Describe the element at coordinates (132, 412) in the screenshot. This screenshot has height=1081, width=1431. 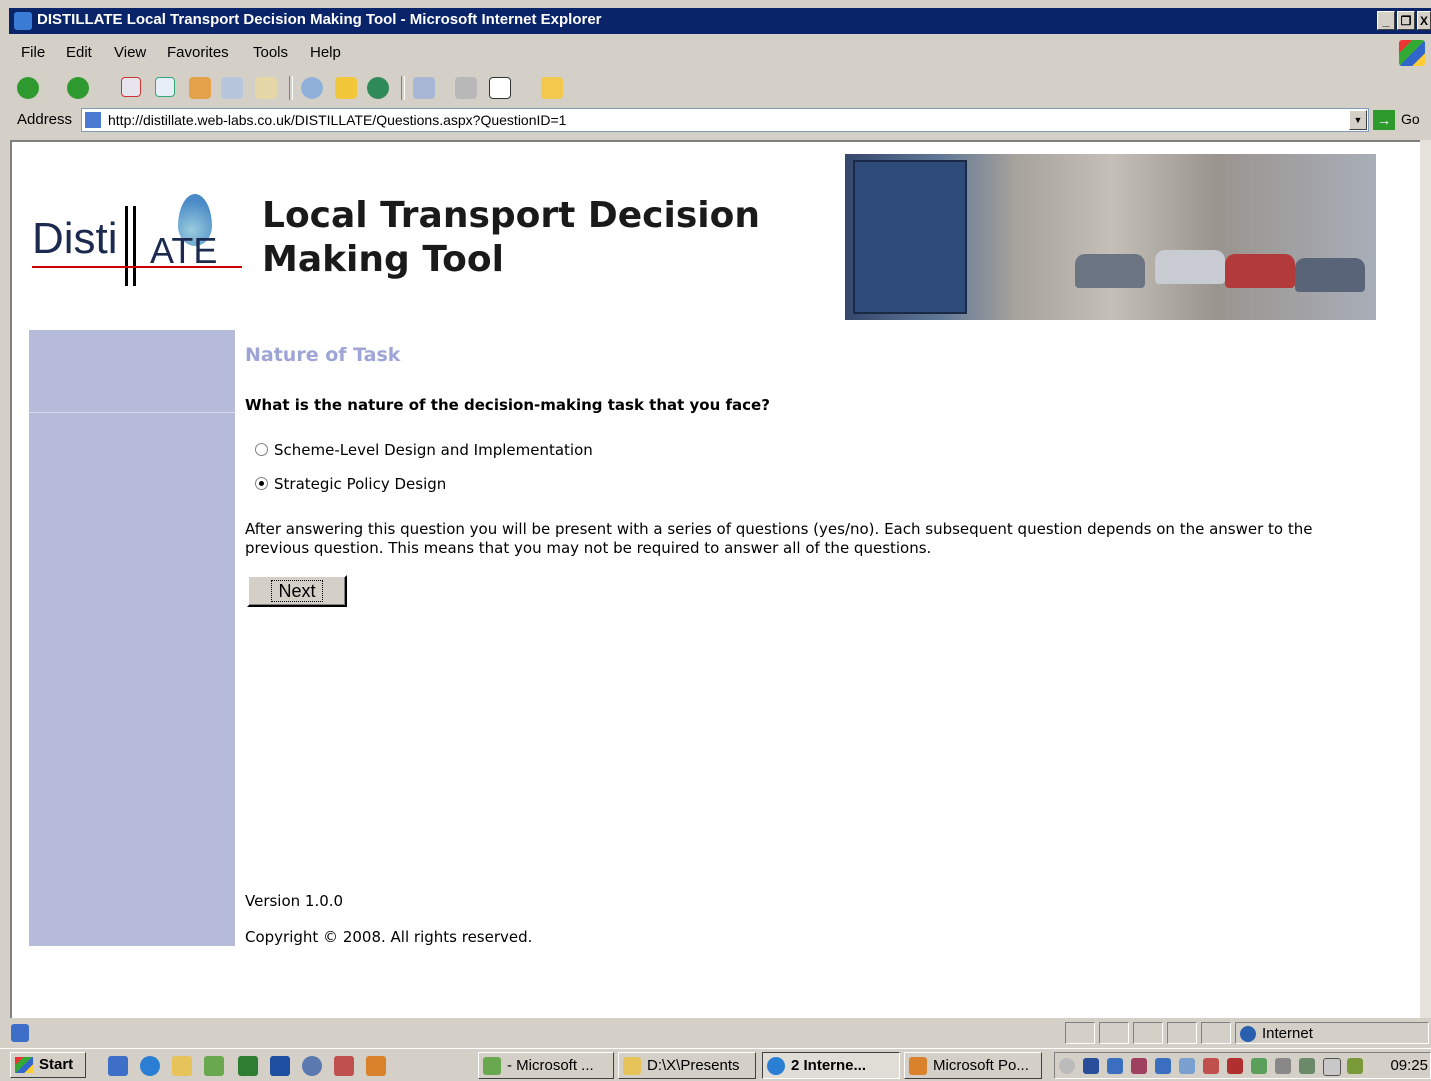
I see `sidebar-divider` at that location.